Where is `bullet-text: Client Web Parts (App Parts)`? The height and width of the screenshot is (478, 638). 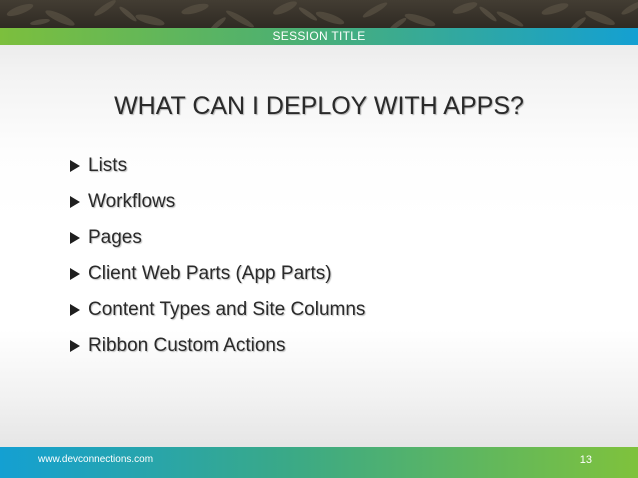 bullet-text: Client Web Parts (App Parts) is located at coordinates (210, 273).